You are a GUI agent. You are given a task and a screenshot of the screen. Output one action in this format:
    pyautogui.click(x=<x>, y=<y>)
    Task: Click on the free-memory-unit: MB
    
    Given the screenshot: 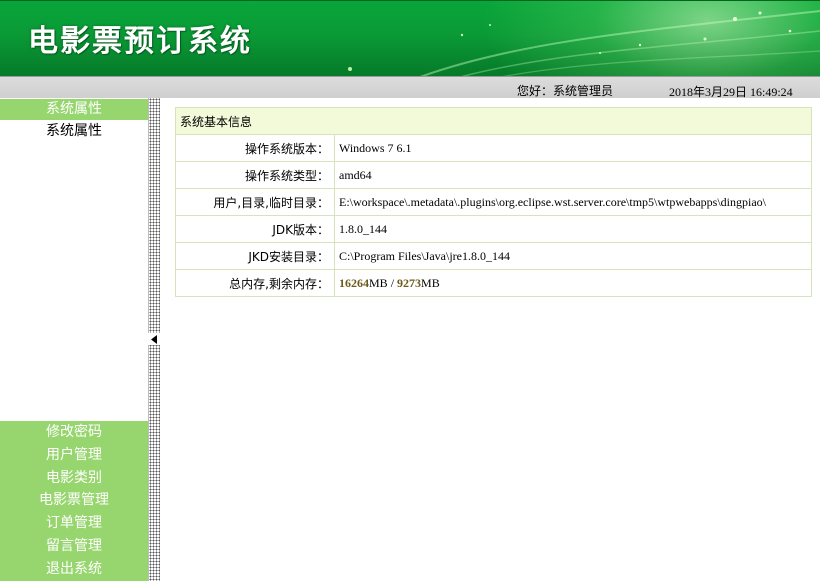 What is the action you would take?
    pyautogui.click(x=430, y=282)
    